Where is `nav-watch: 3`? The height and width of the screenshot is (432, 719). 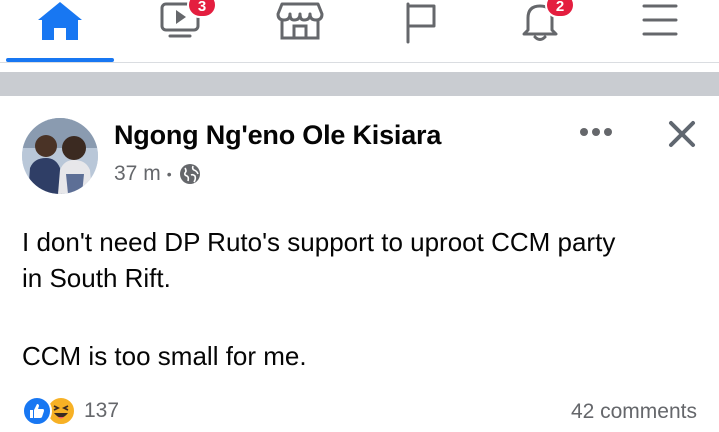 nav-watch: 3 is located at coordinates (180, 31).